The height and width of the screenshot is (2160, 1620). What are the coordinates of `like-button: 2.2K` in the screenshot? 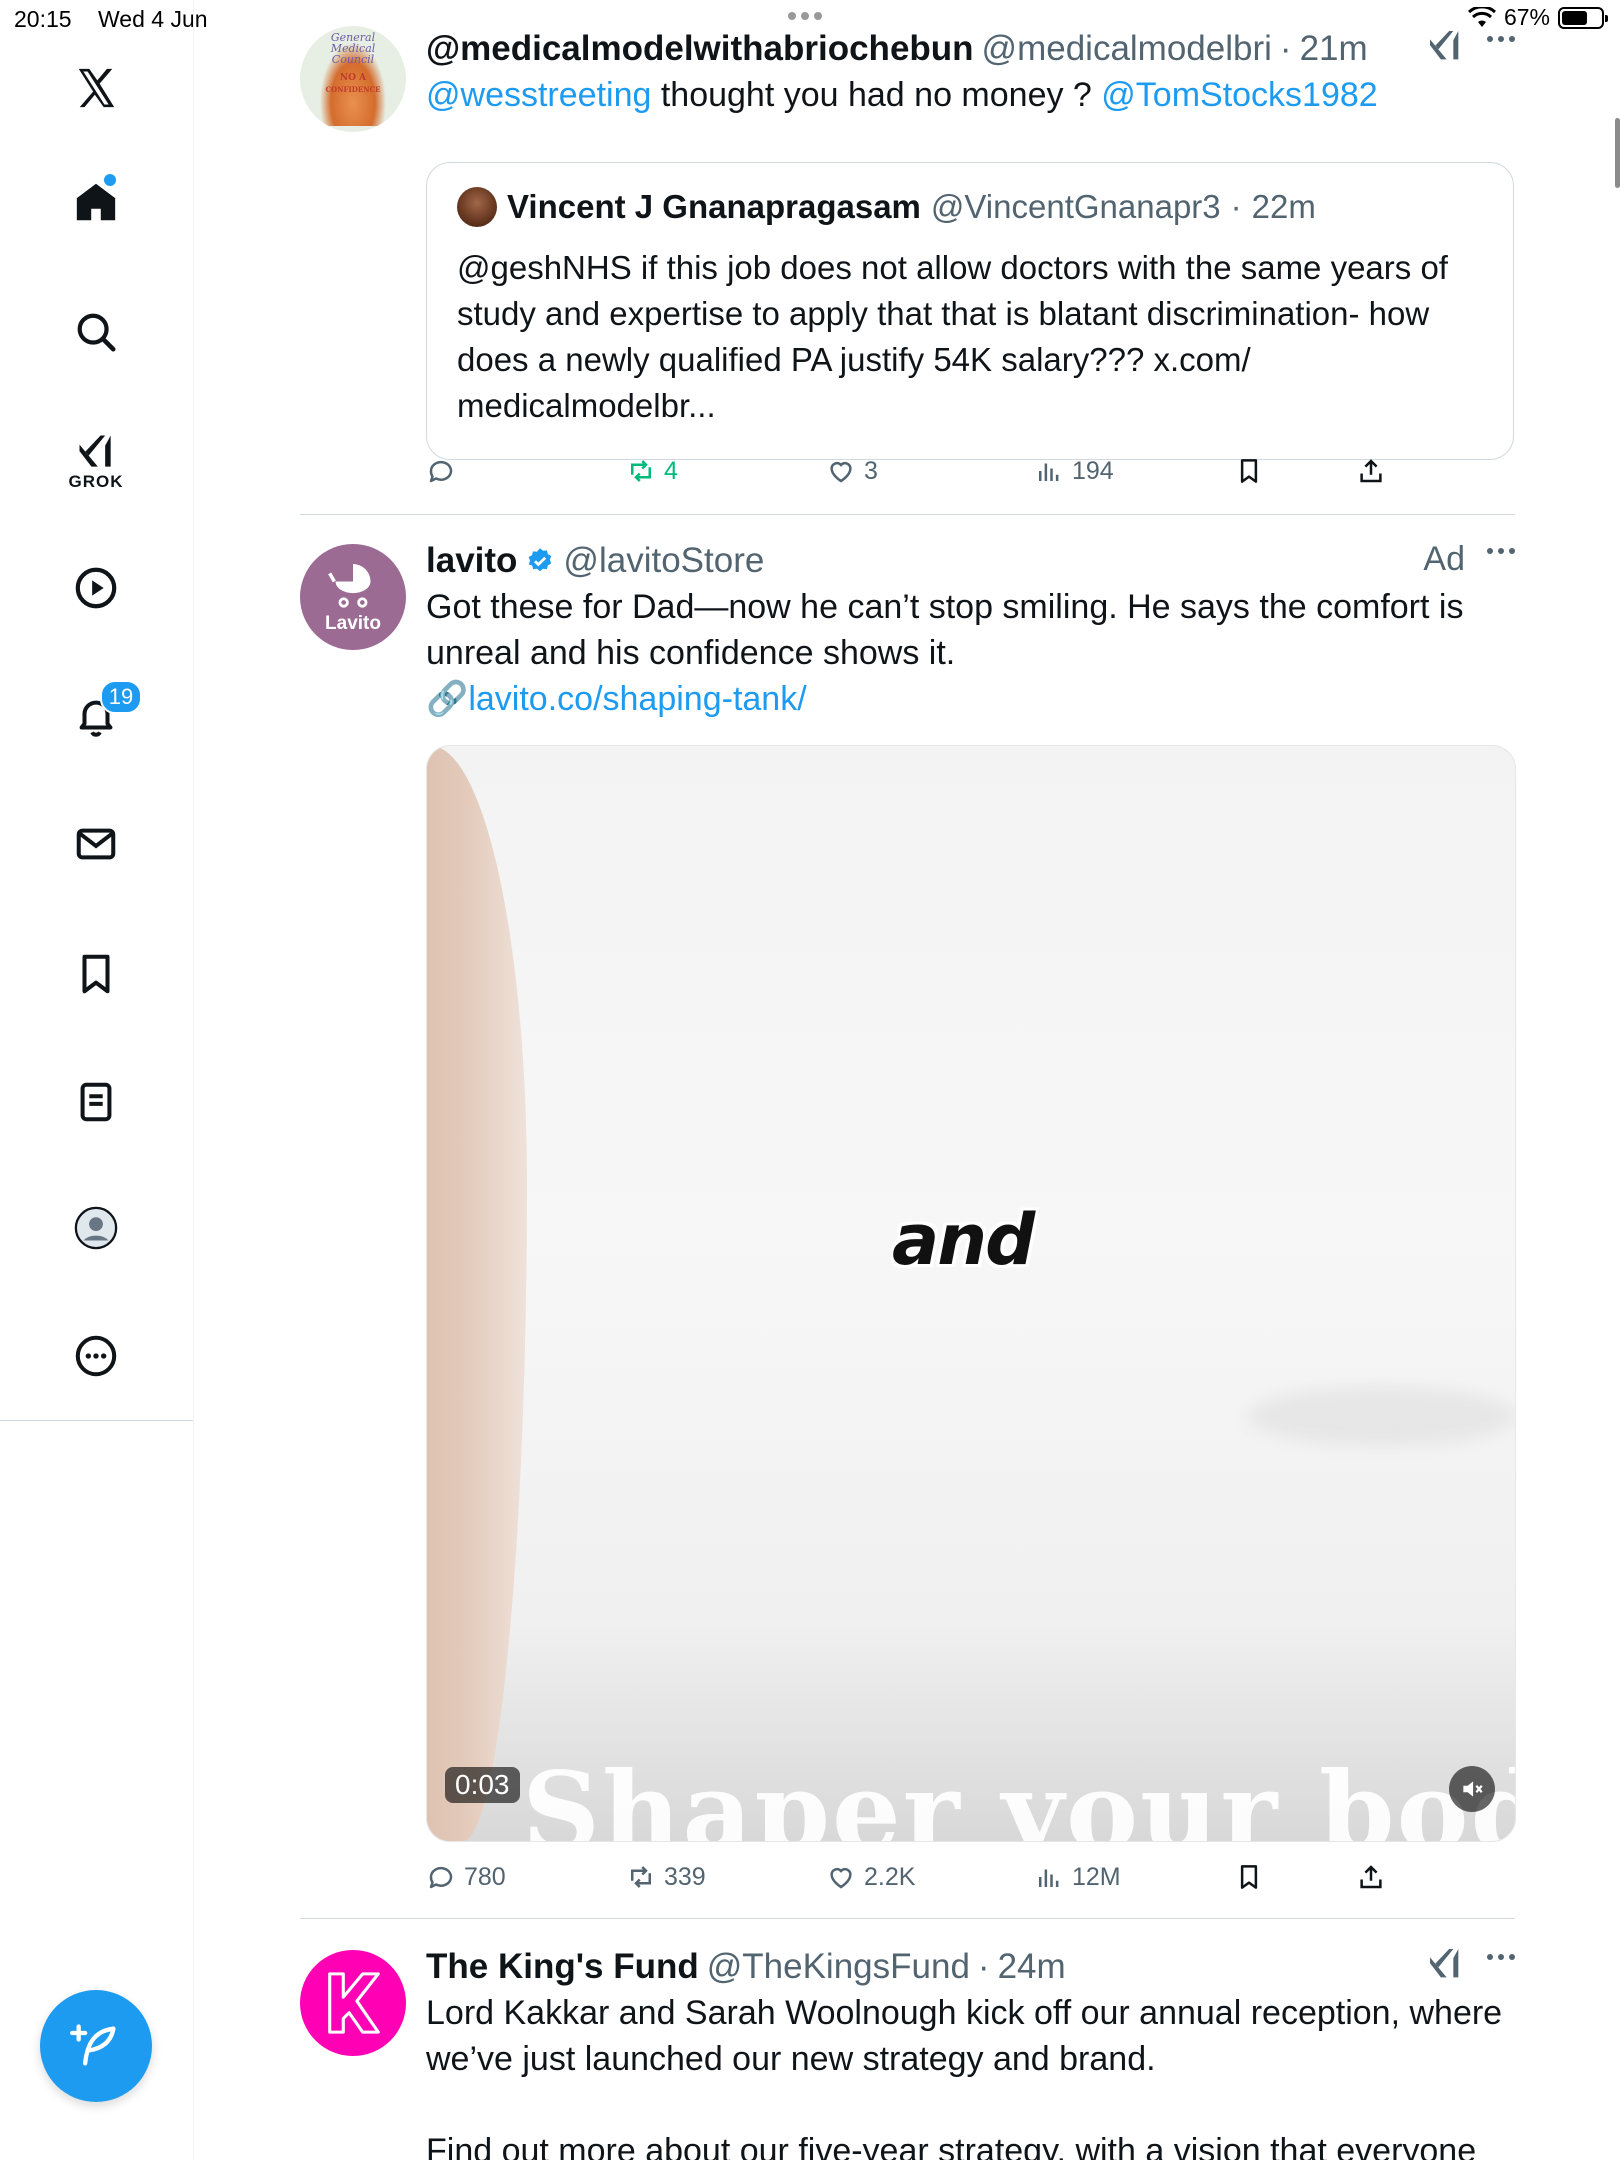 It's located at (870, 1877).